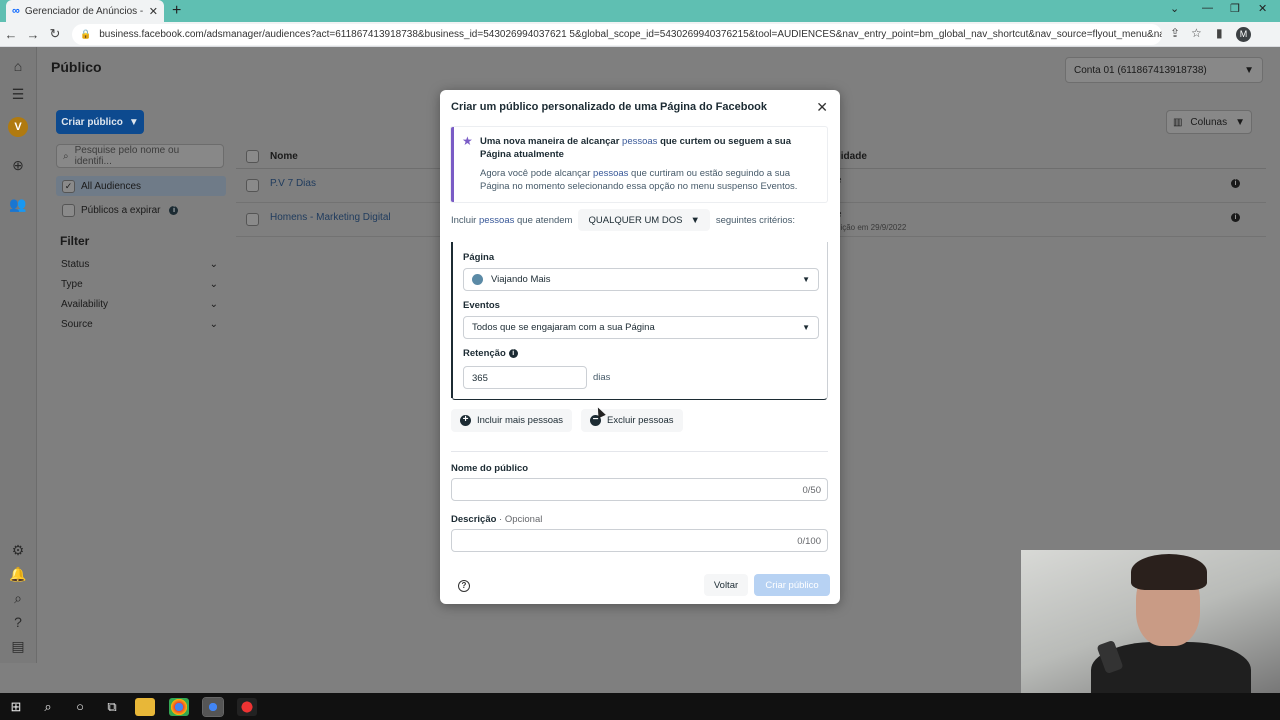 This screenshot has height=720, width=1280. I want to click on sidebar-item-label: Públicos a expirar, so click(121, 210).